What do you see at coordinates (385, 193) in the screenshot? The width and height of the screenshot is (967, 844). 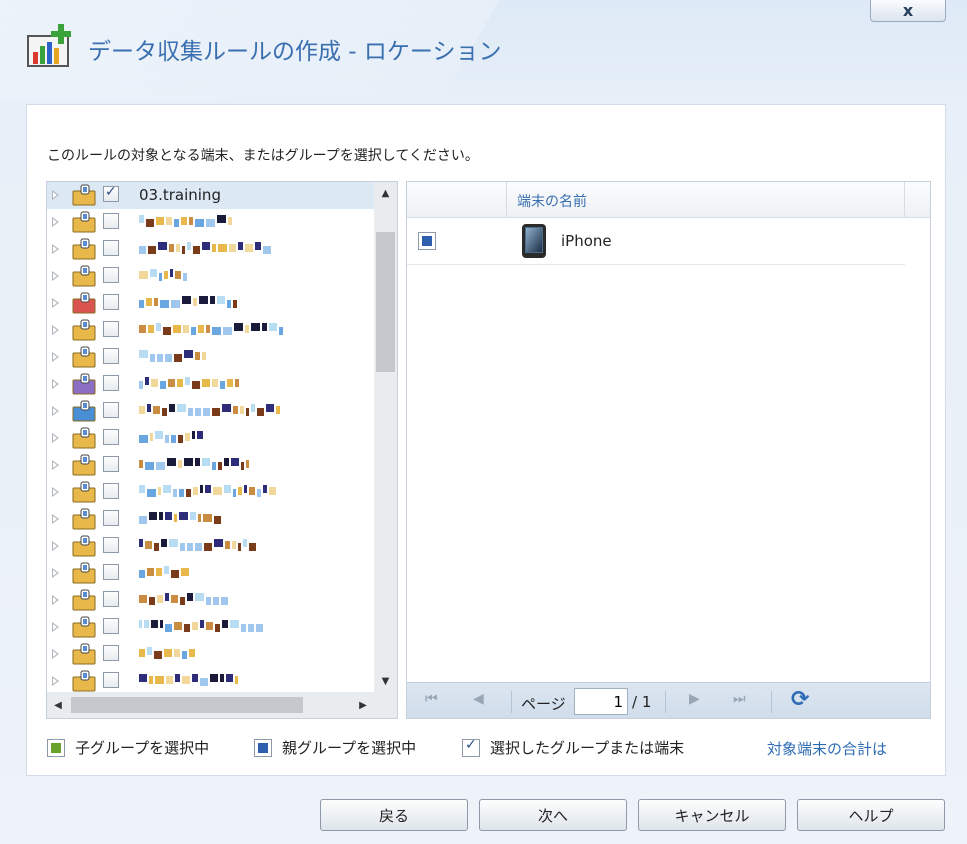 I see `scroll-up-icon: ▲` at bounding box center [385, 193].